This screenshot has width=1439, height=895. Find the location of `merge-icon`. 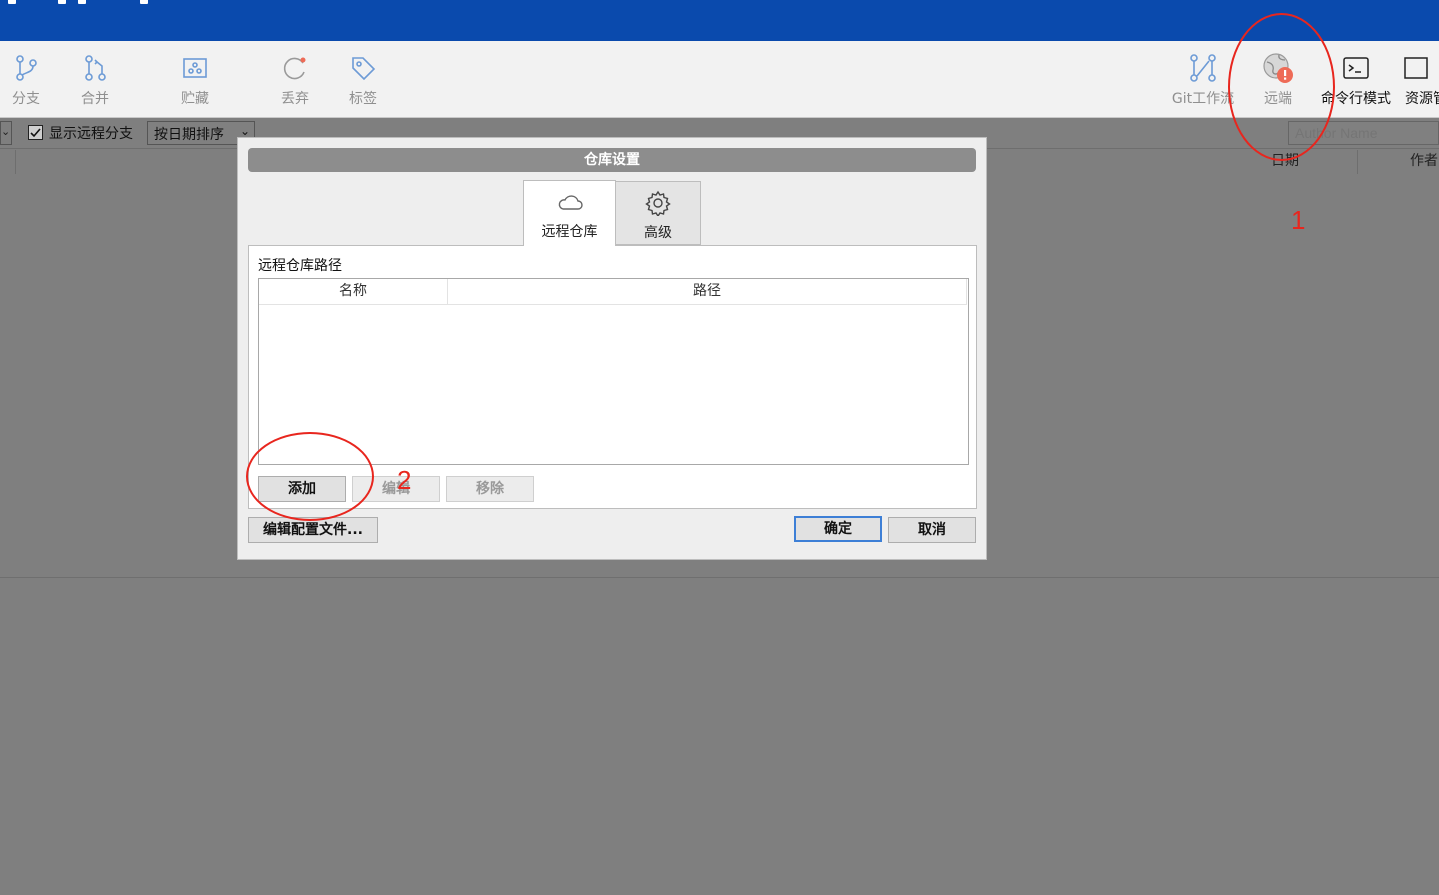

merge-icon is located at coordinates (95, 68).